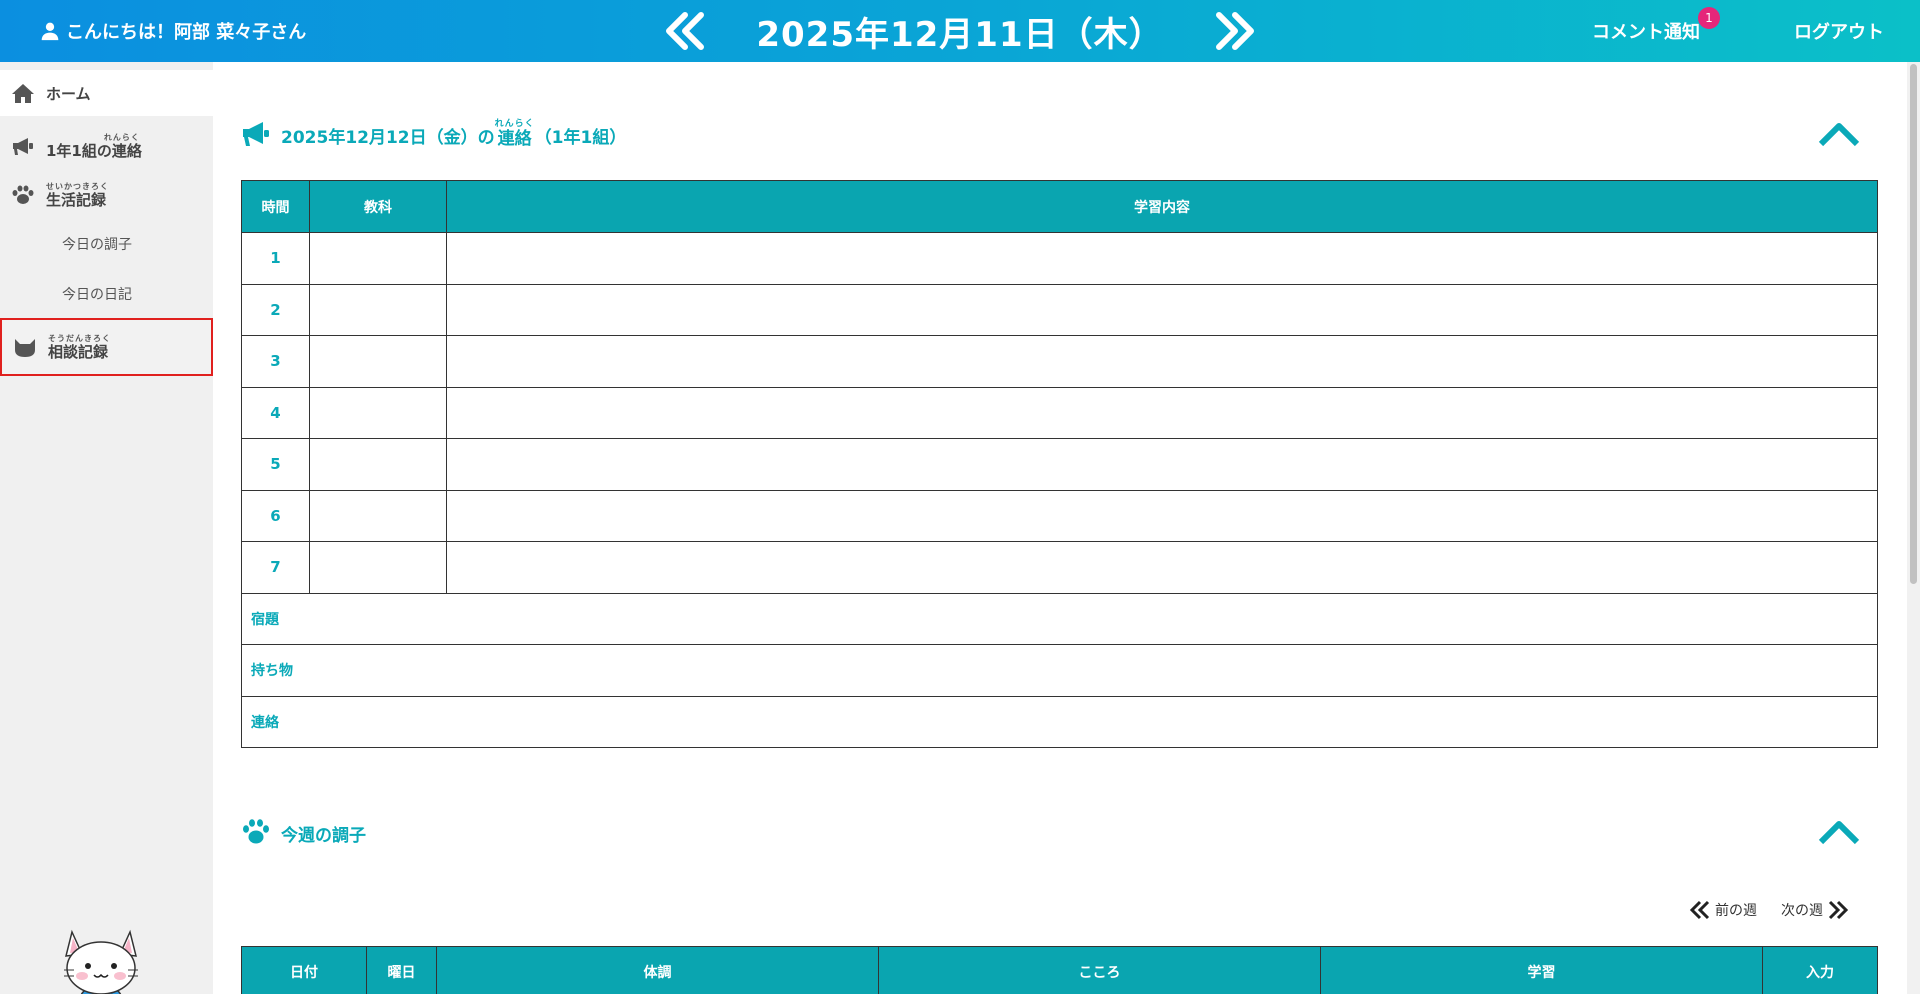 The image size is (1920, 994). Describe the element at coordinates (77, 186) in the screenshot. I see `ruby-text: せいかつきろく` at that location.